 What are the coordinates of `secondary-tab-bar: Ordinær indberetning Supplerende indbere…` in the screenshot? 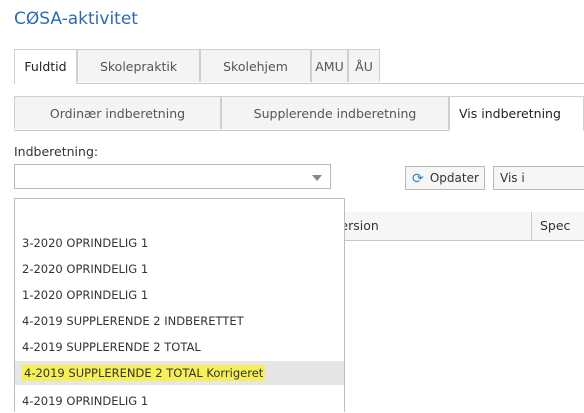 It's located at (299, 113).